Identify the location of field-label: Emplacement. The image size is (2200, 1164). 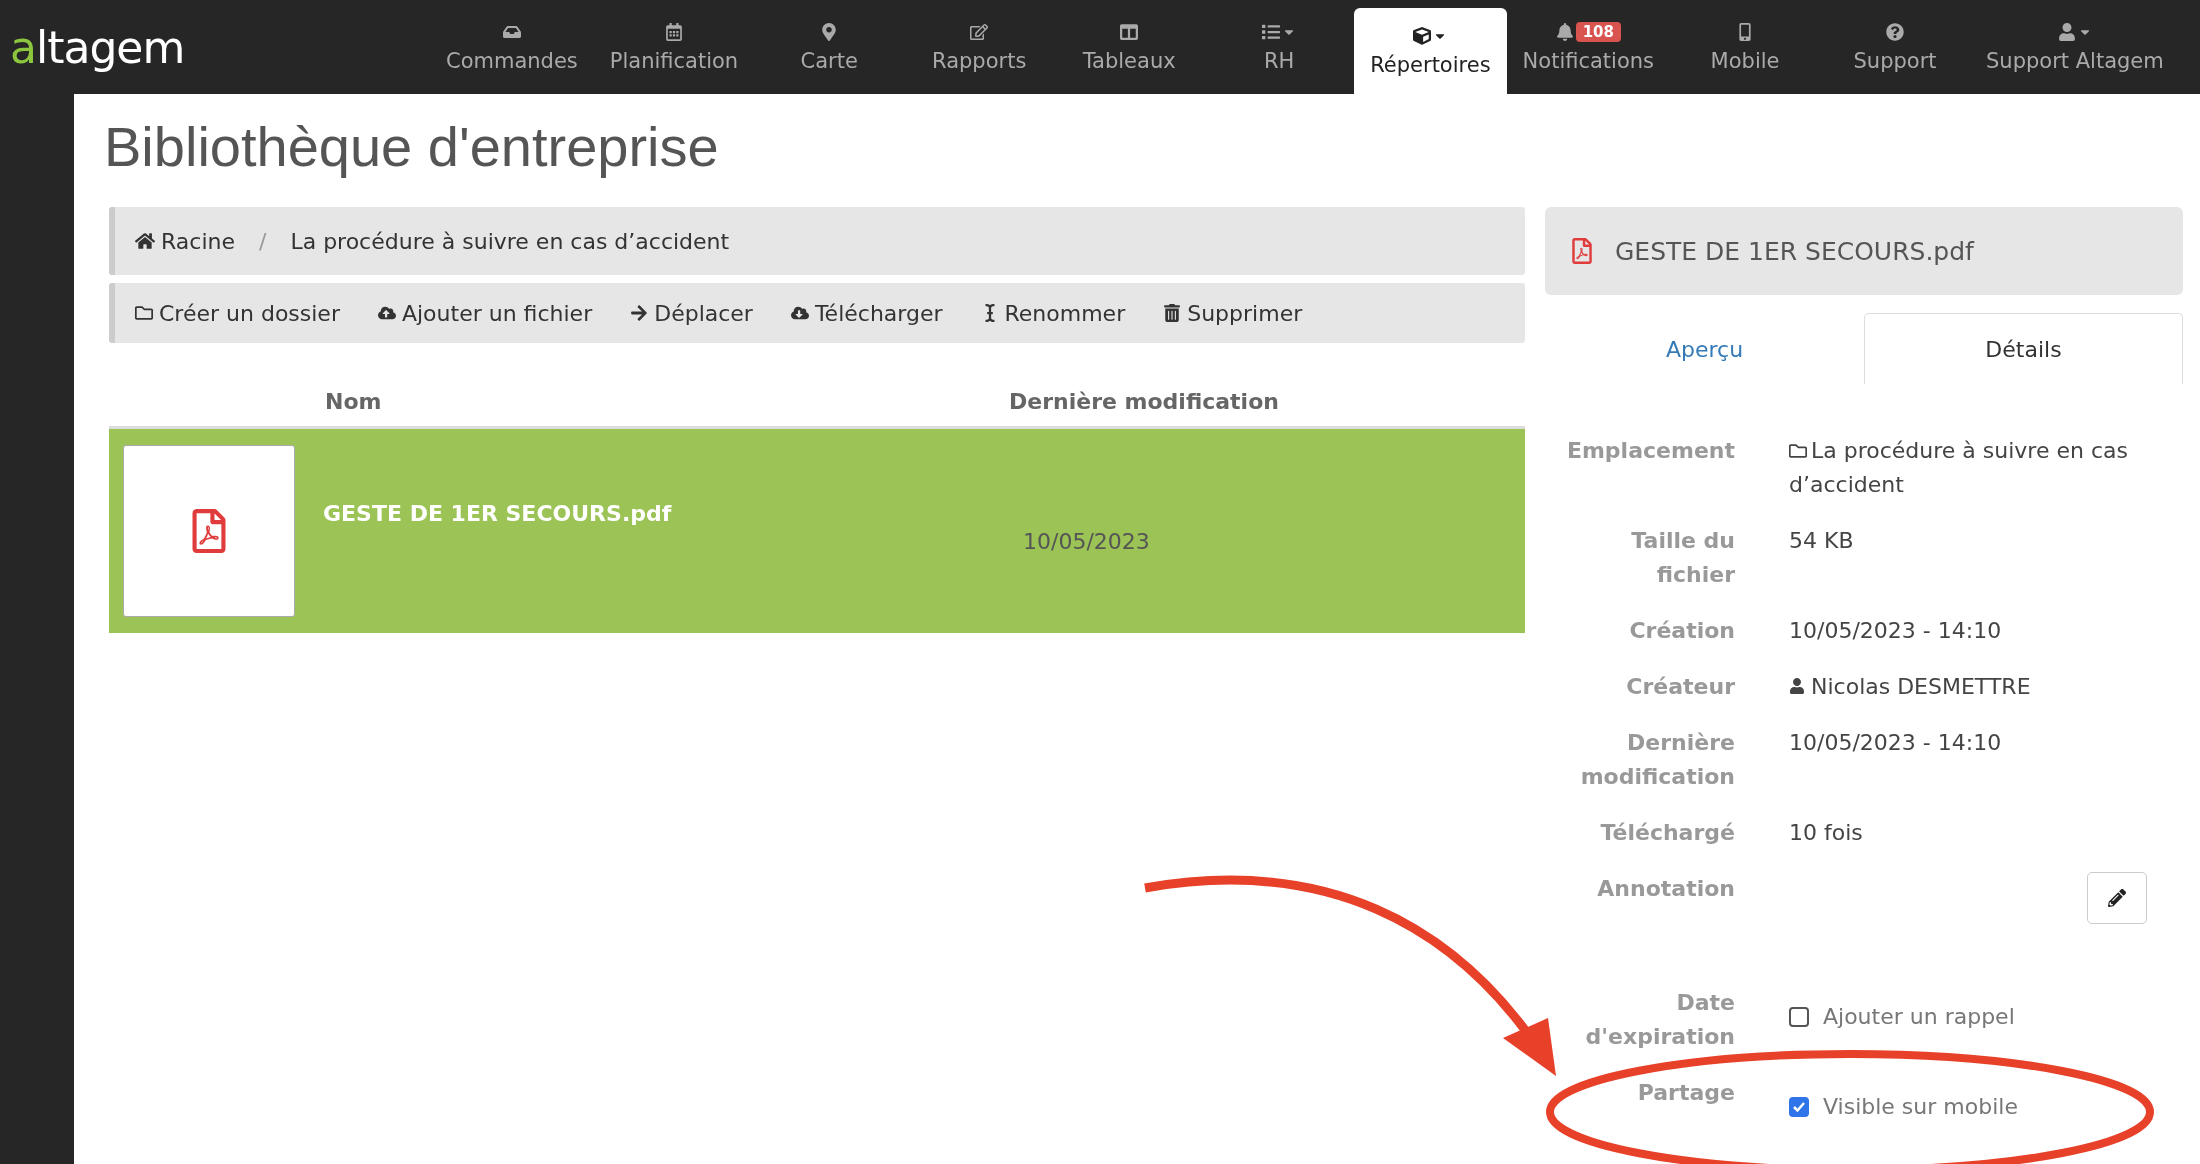
(1650, 451).